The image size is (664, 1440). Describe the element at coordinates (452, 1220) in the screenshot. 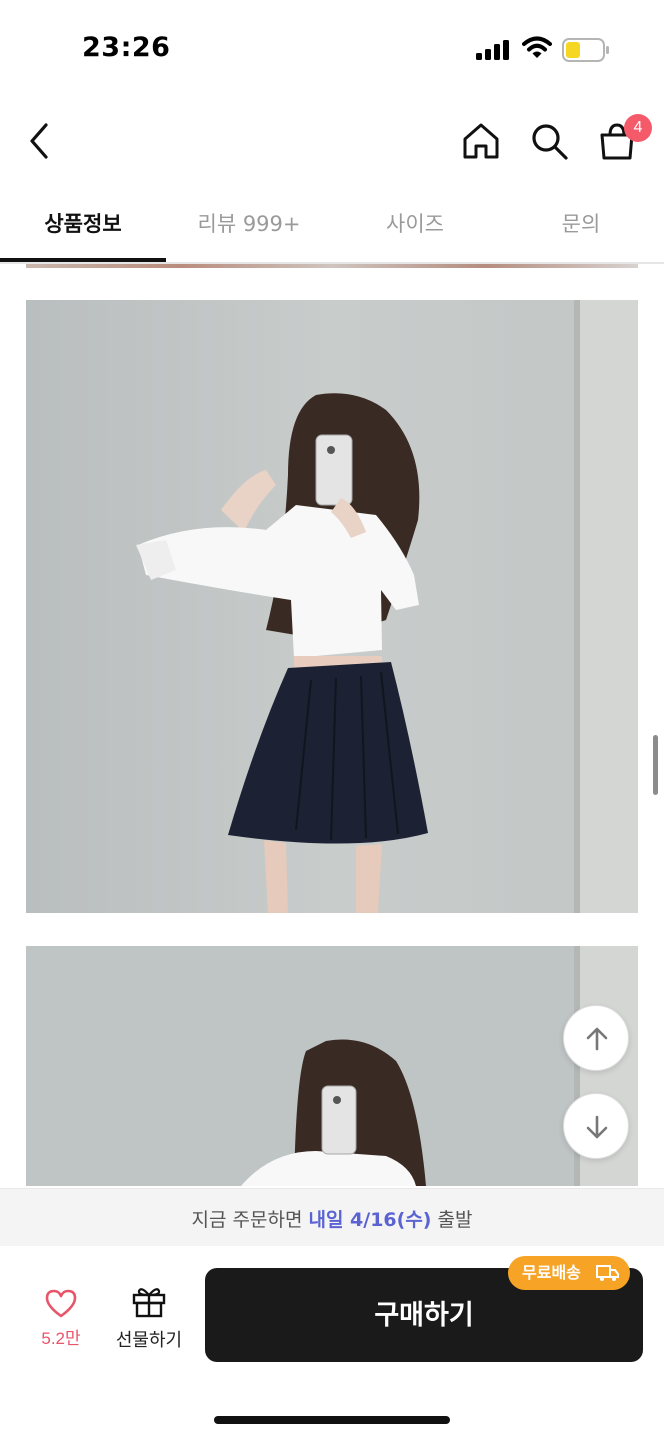

I see `shipping-notice-suffix: 출발` at that location.